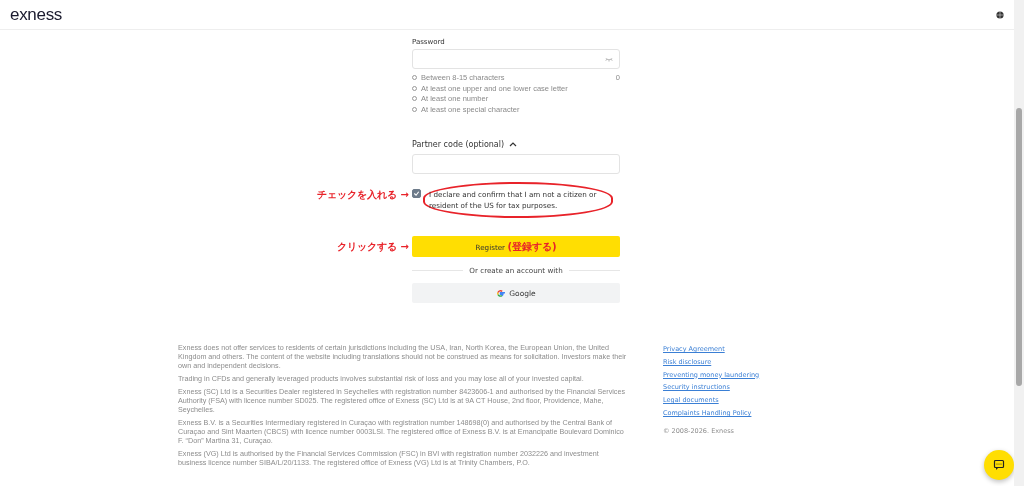 The width and height of the screenshot is (1024, 486). I want to click on scrollbar, so click(1019, 243).